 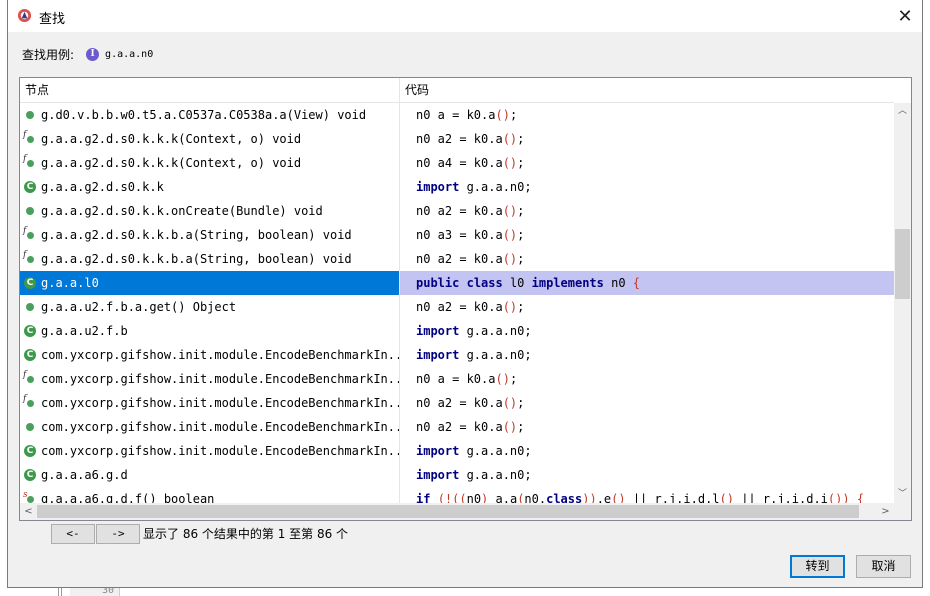 I want to click on node-cell: g.a.a.l0, so click(x=210, y=283).